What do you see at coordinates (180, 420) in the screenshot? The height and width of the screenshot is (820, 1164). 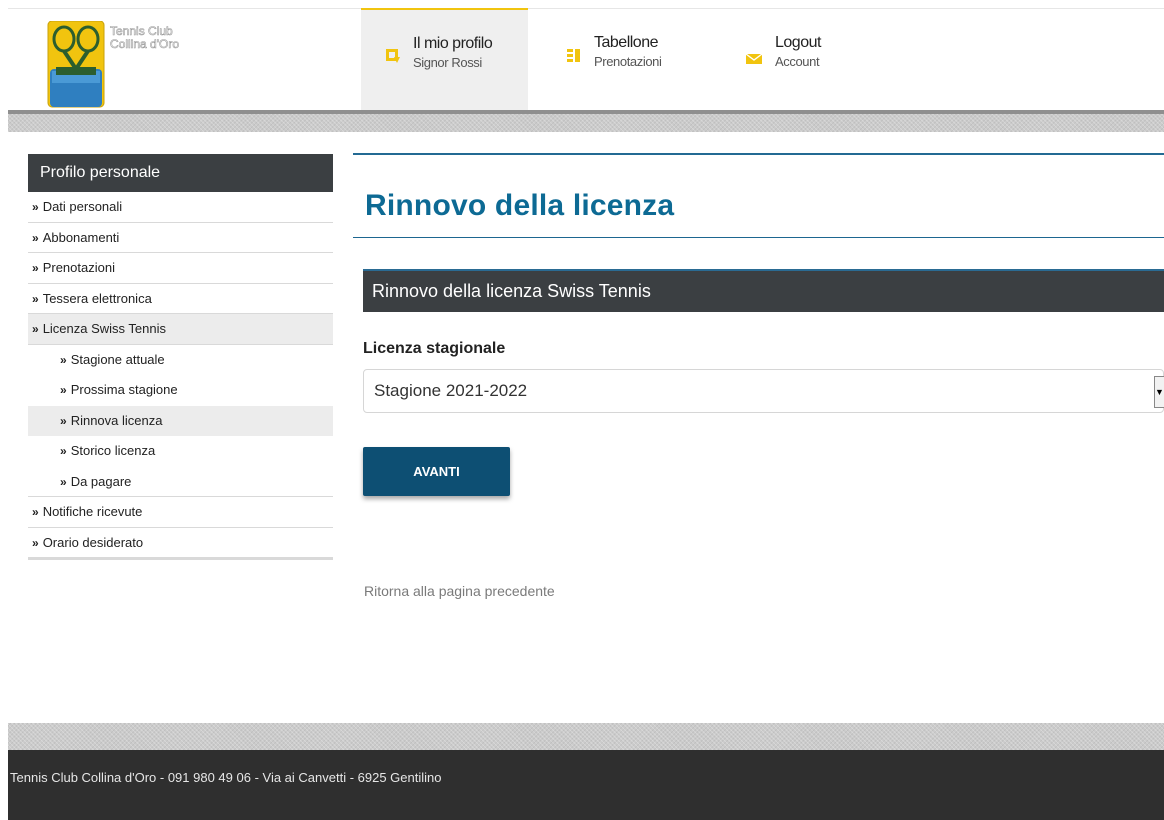 I see `sidebar-subitem-rinnova-licenza: » Rinnova licenza` at bounding box center [180, 420].